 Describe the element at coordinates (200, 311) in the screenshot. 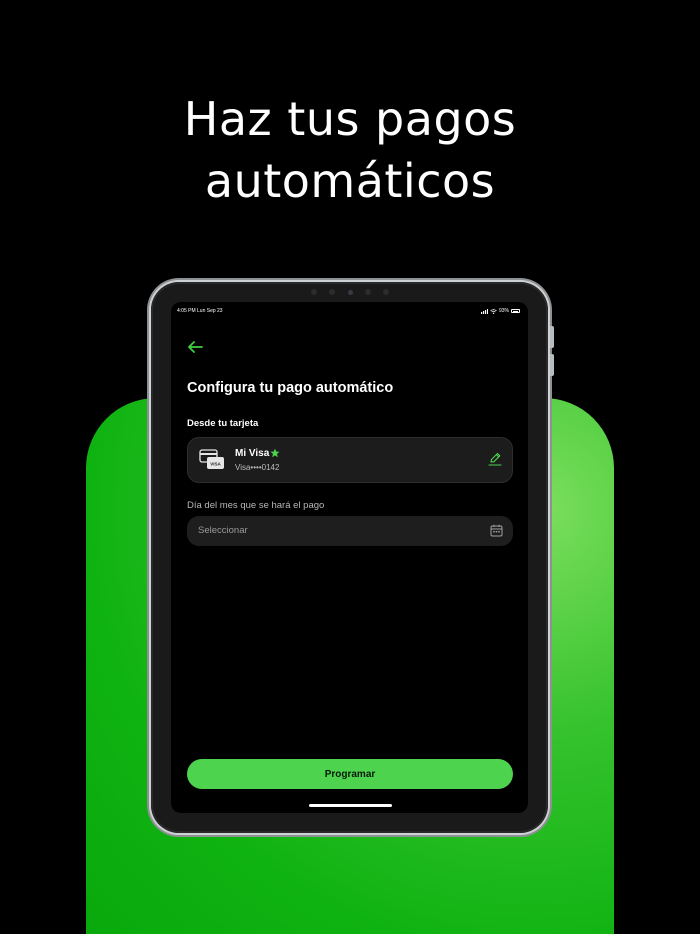

I see `status-time: 4:05 PM Lun Sep 23` at that location.